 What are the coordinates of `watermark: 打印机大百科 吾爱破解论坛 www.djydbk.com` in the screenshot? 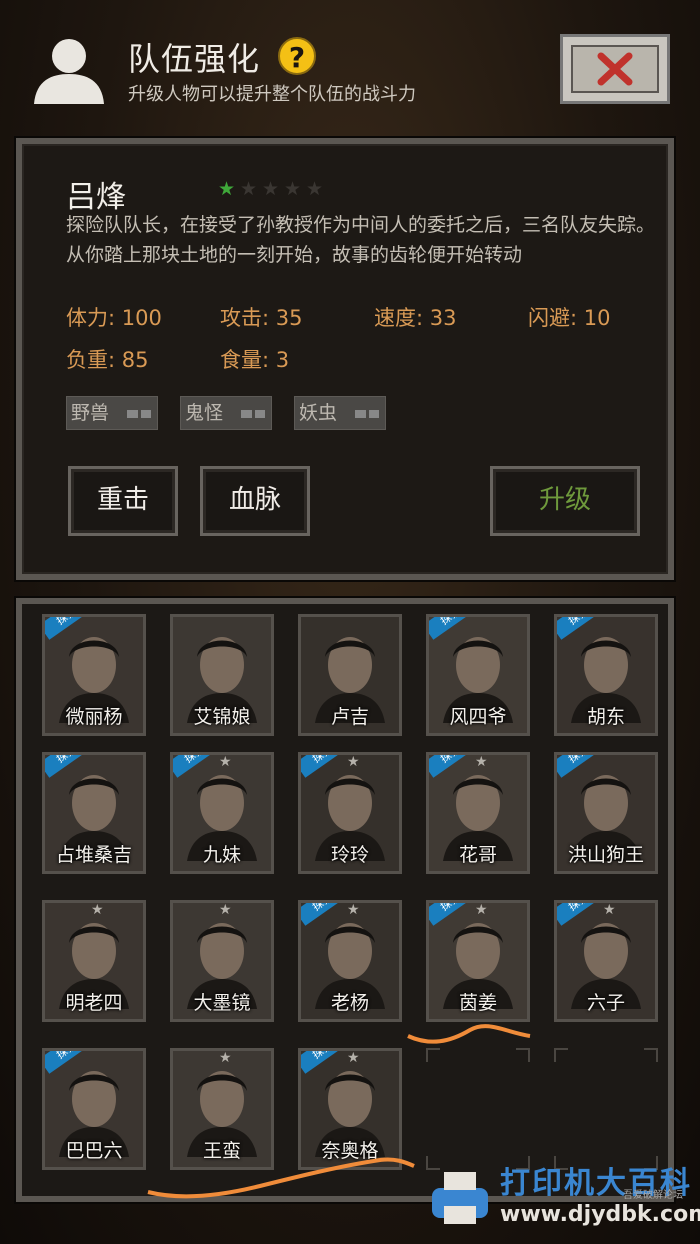 It's located at (564, 1201).